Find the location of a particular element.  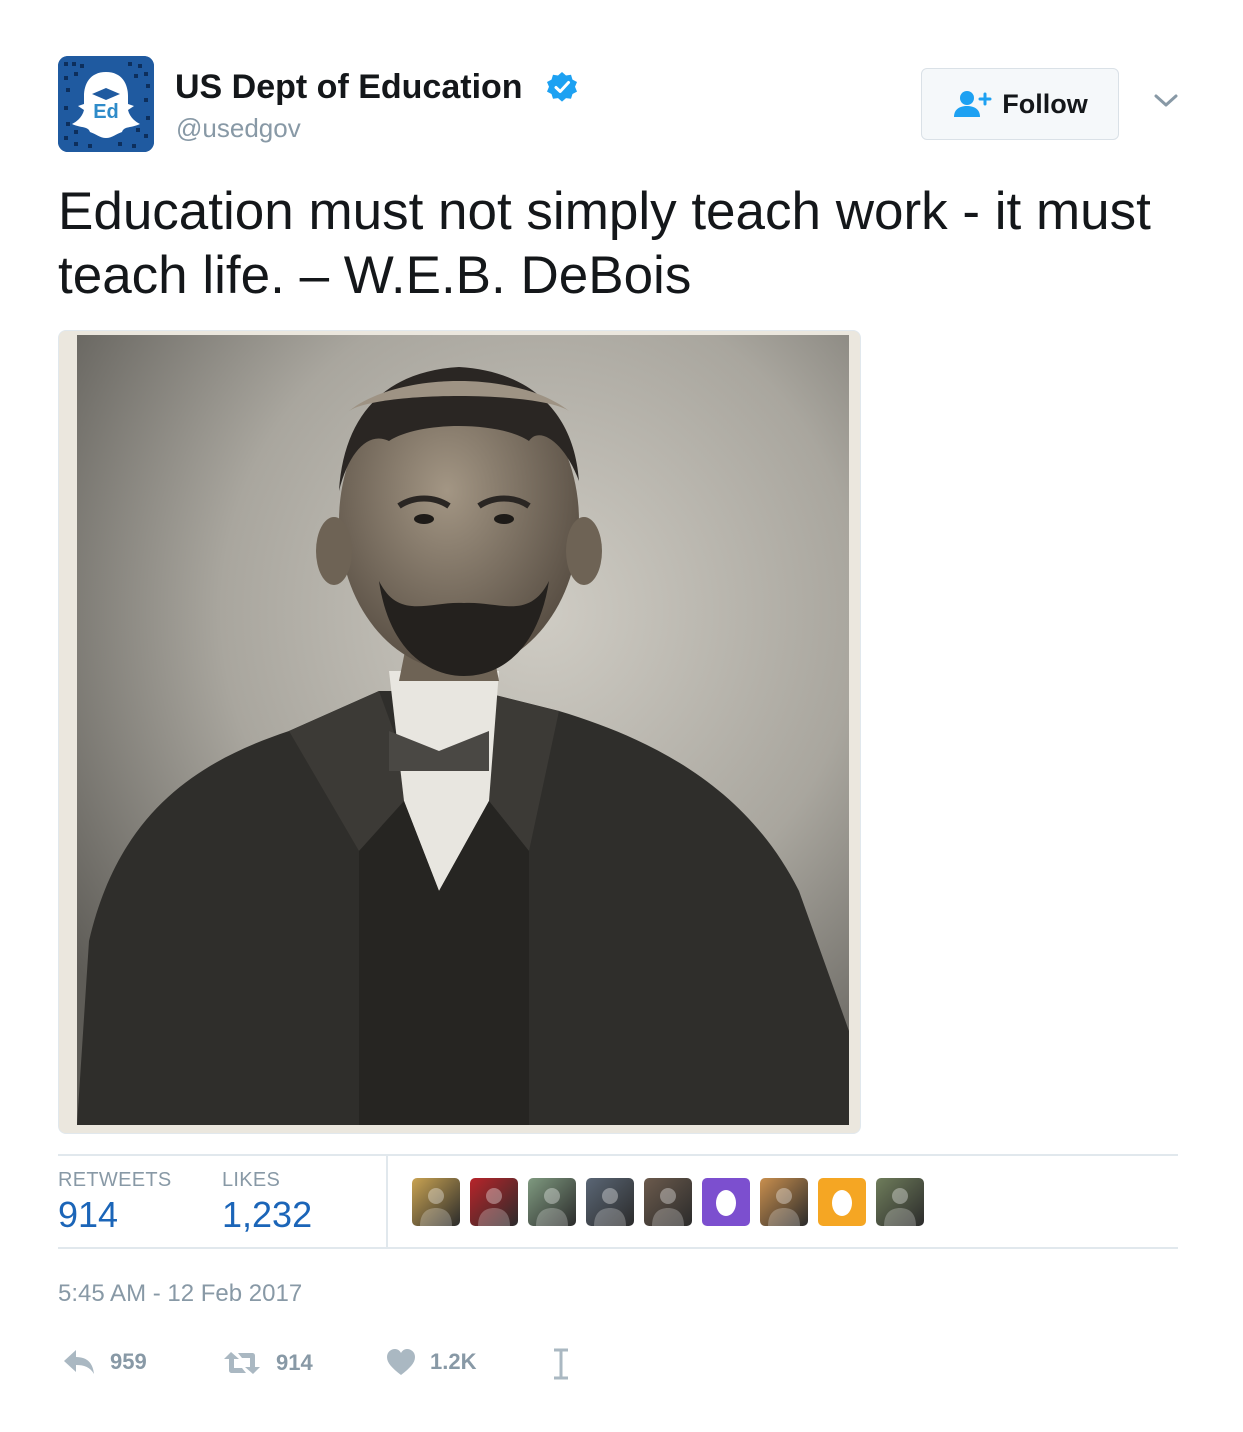

likes-label: LIKES is located at coordinates (251, 1180).